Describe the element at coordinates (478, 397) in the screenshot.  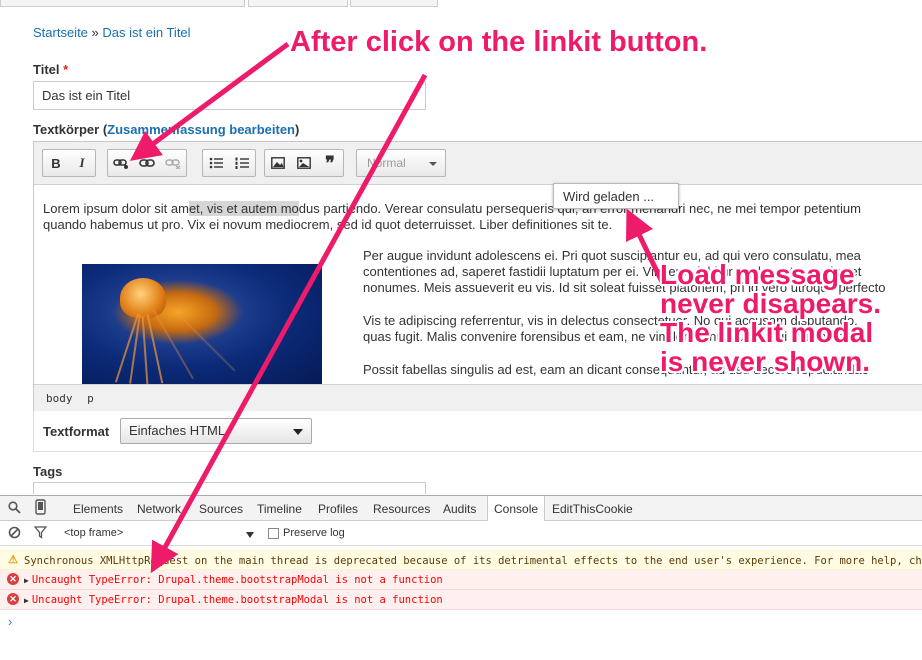
I see `element-path-bar: body p` at that location.